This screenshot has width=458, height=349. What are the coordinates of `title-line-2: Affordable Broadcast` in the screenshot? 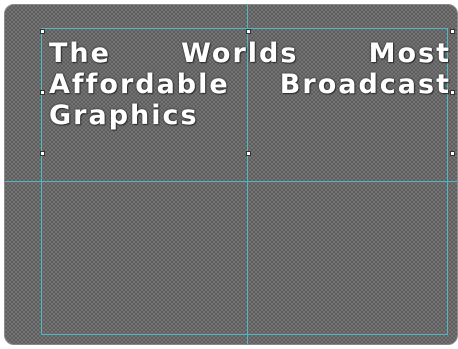 It's located at (250, 84).